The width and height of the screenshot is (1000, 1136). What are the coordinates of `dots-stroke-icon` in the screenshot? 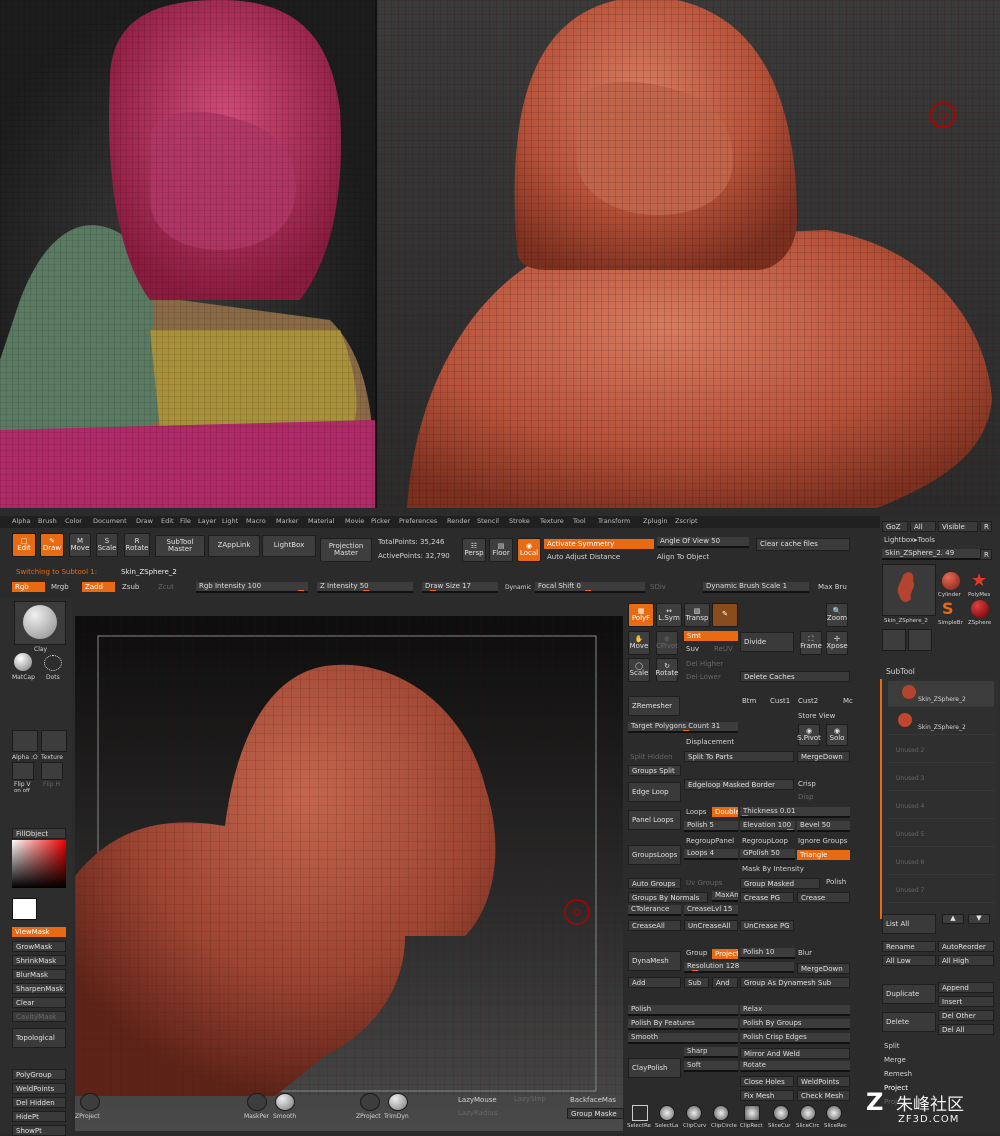 It's located at (53, 663).